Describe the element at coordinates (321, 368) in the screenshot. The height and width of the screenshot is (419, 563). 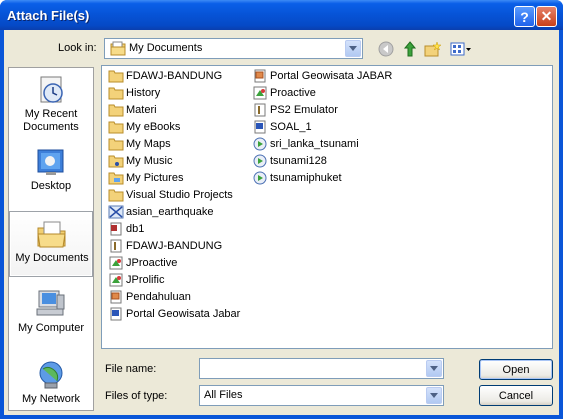
I see `file-name-input` at that location.